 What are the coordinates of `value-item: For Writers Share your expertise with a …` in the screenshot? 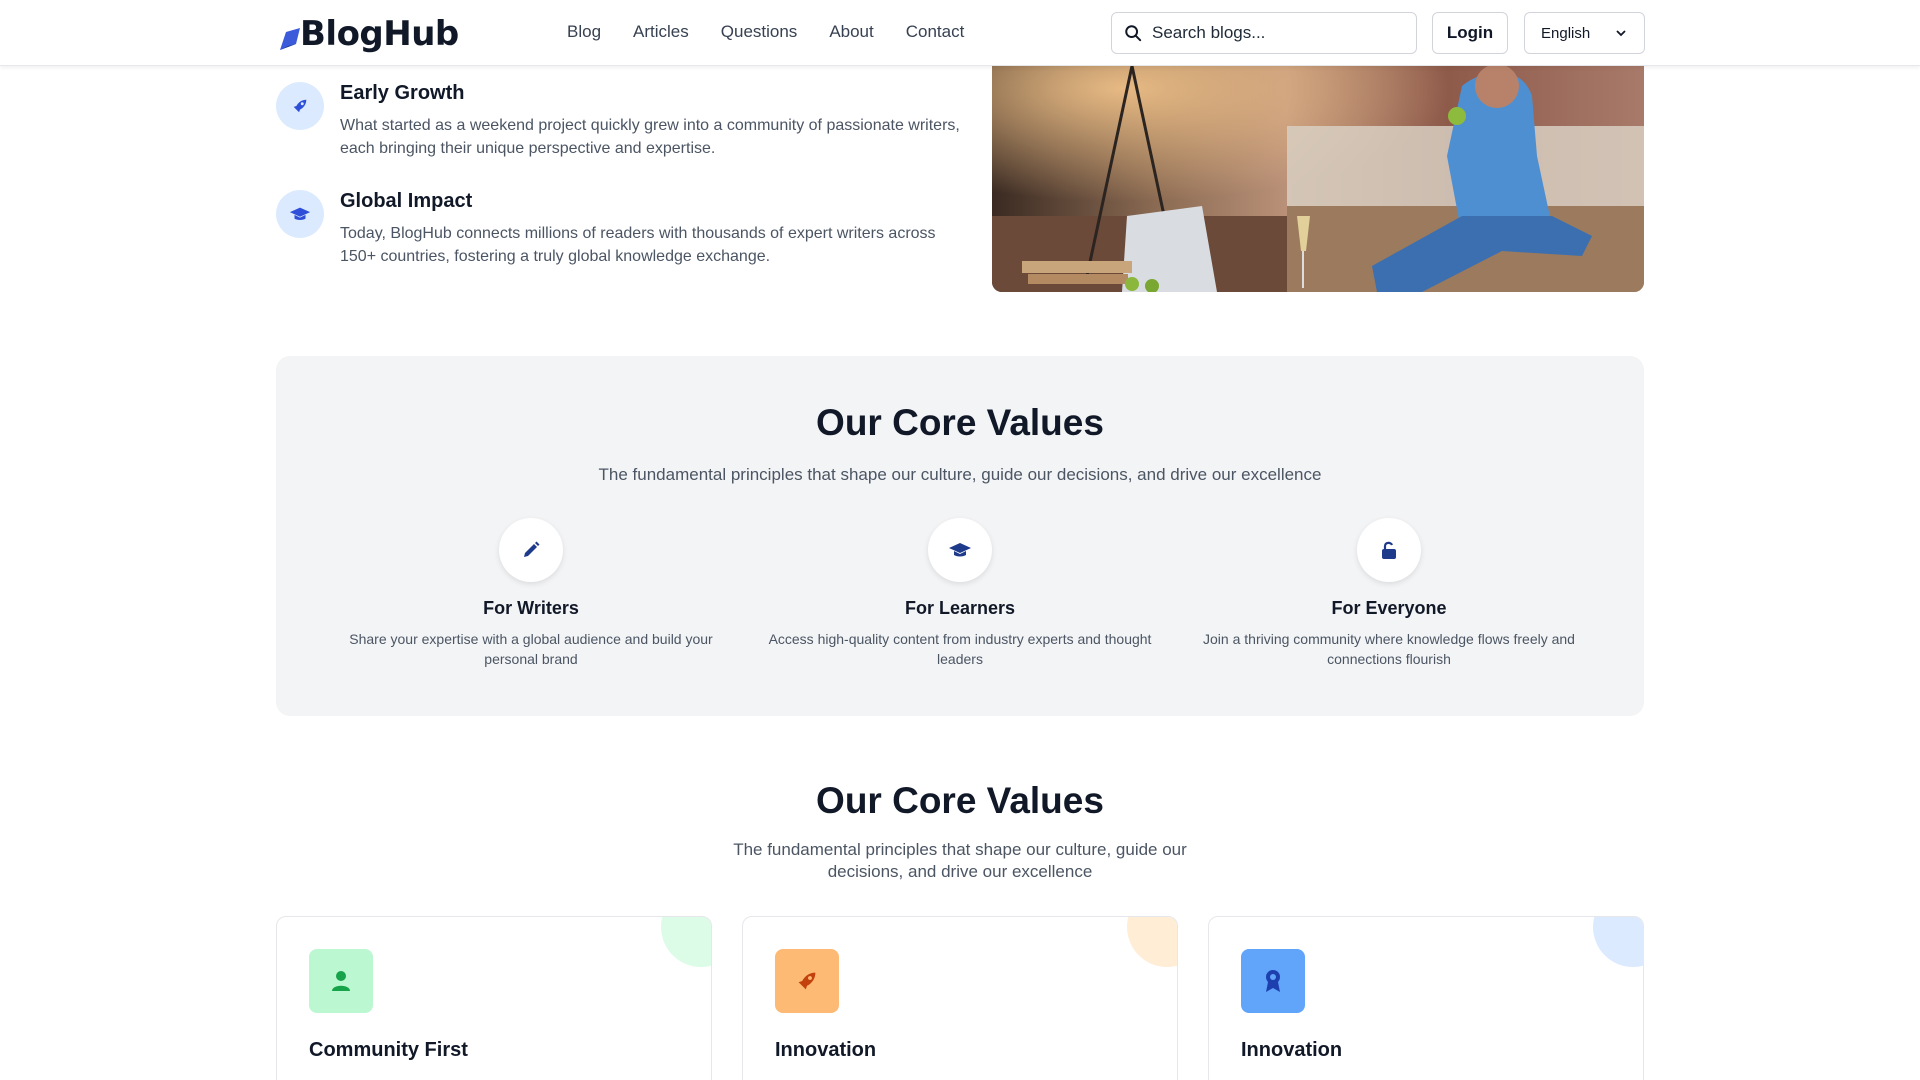 It's located at (531, 593).